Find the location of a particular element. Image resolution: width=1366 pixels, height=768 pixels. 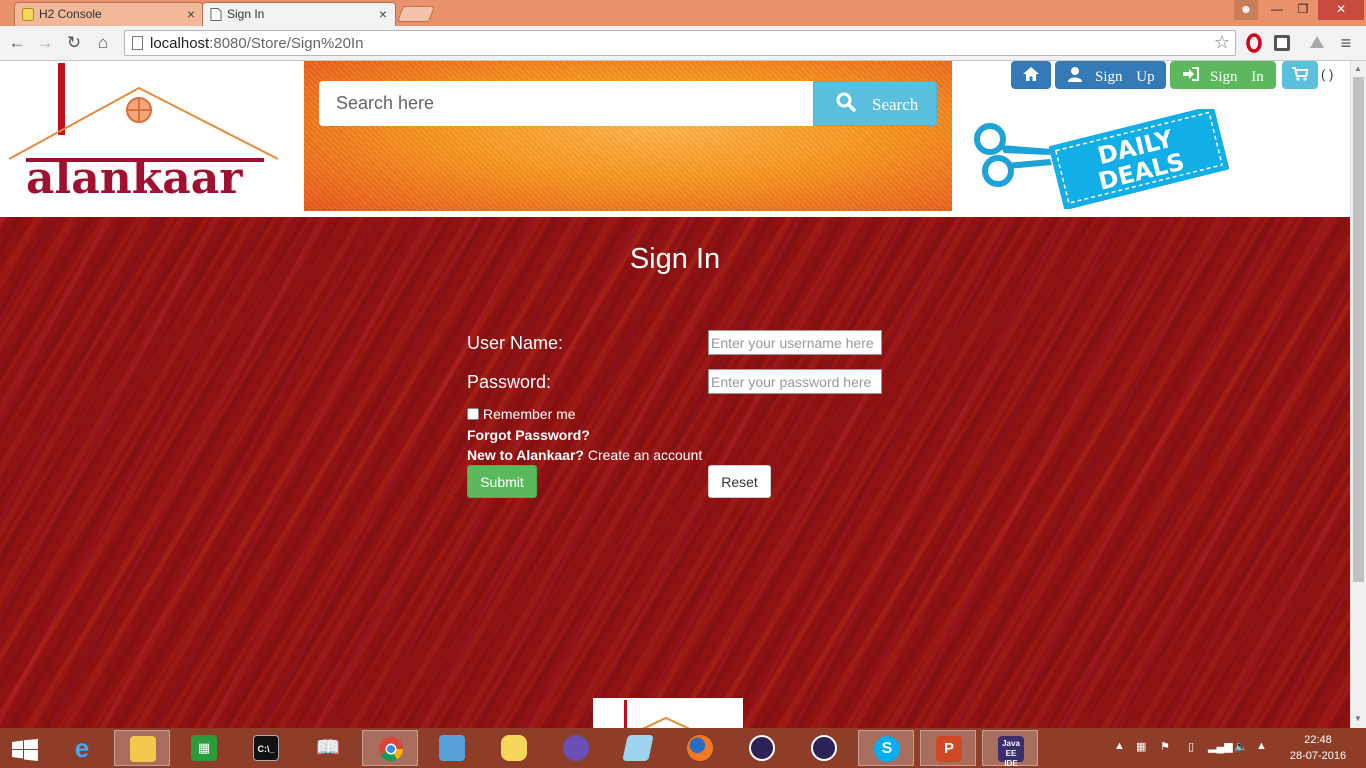

battery-icon: ▯ is located at coordinates (1191, 746).